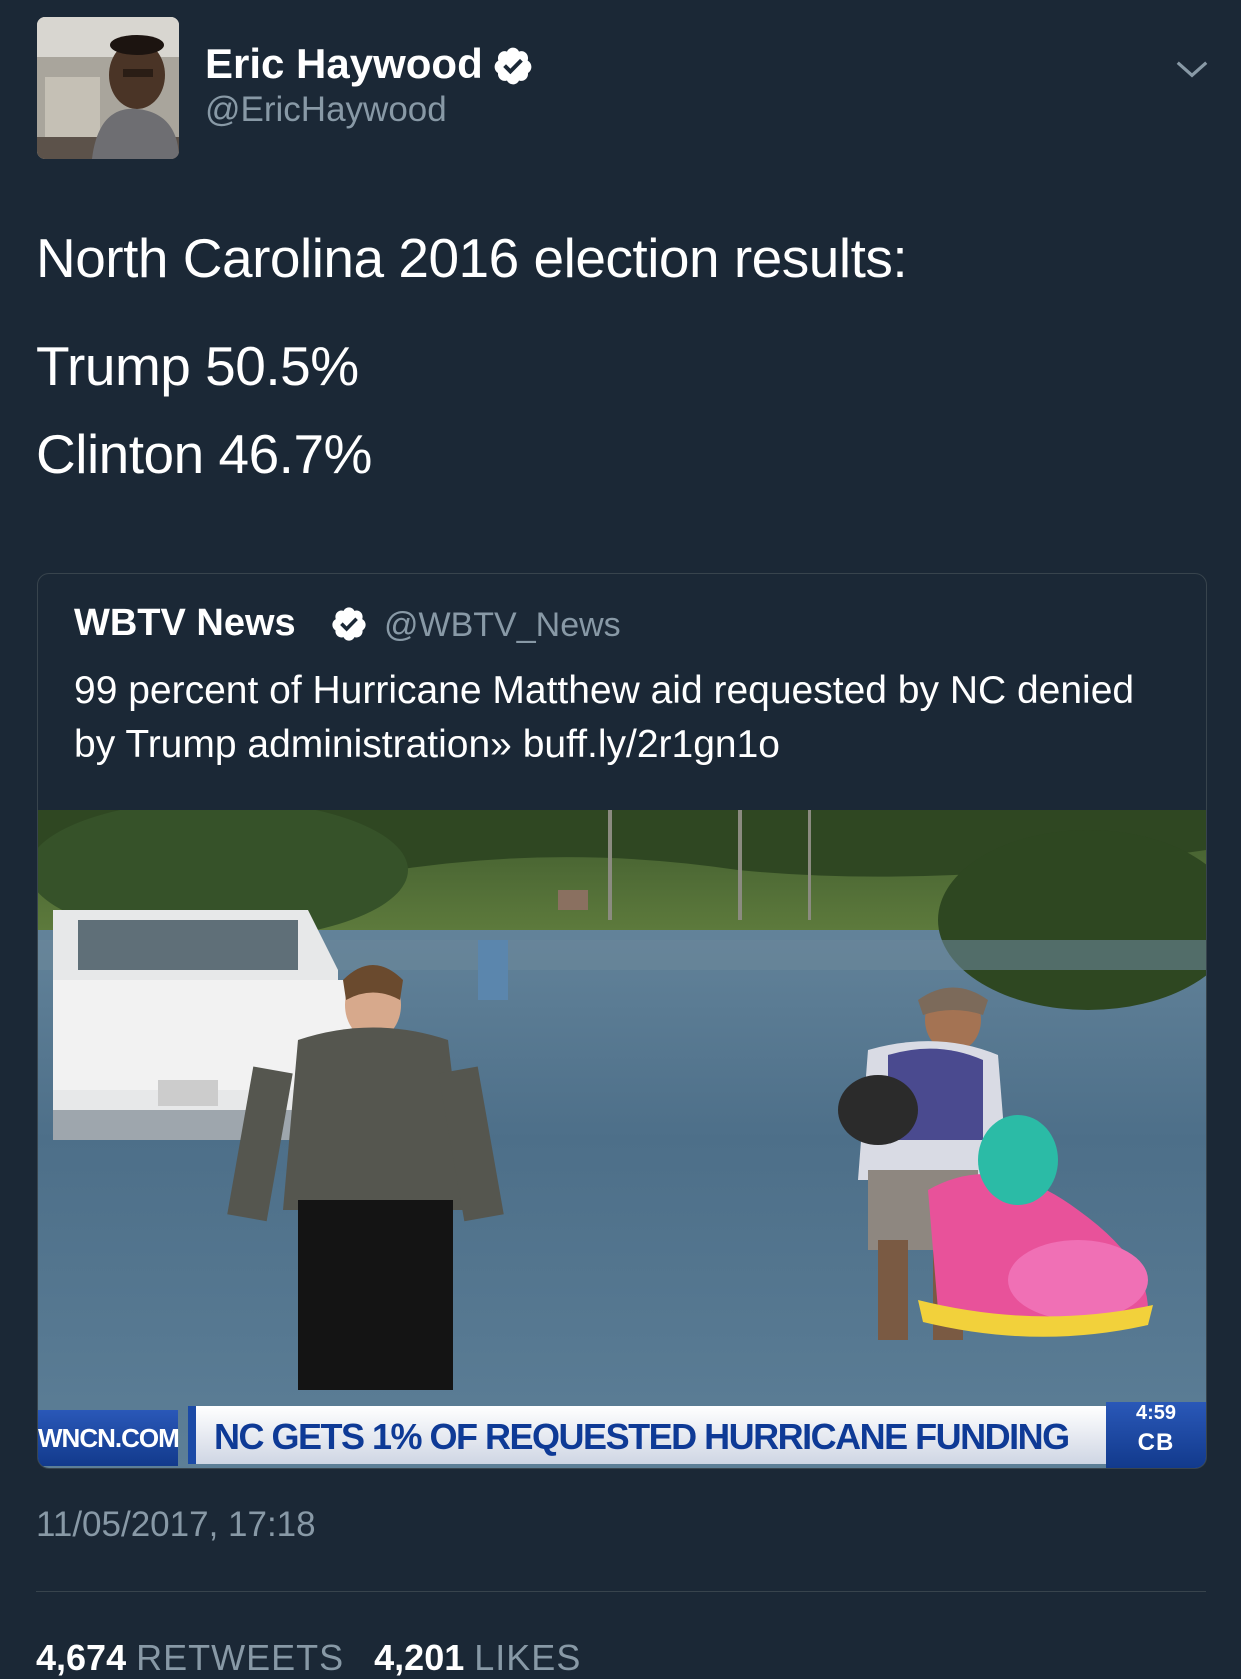 The width and height of the screenshot is (1241, 1679). I want to click on tweet-stats: 4,674 RETWEETS 4,201 LIKES, so click(308, 1658).